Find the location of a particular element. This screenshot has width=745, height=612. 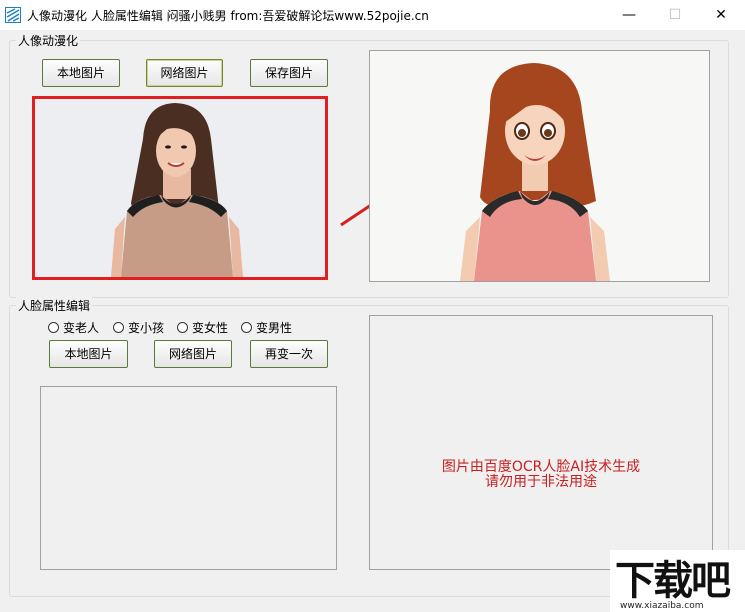

app-icon is located at coordinates (13, 15).